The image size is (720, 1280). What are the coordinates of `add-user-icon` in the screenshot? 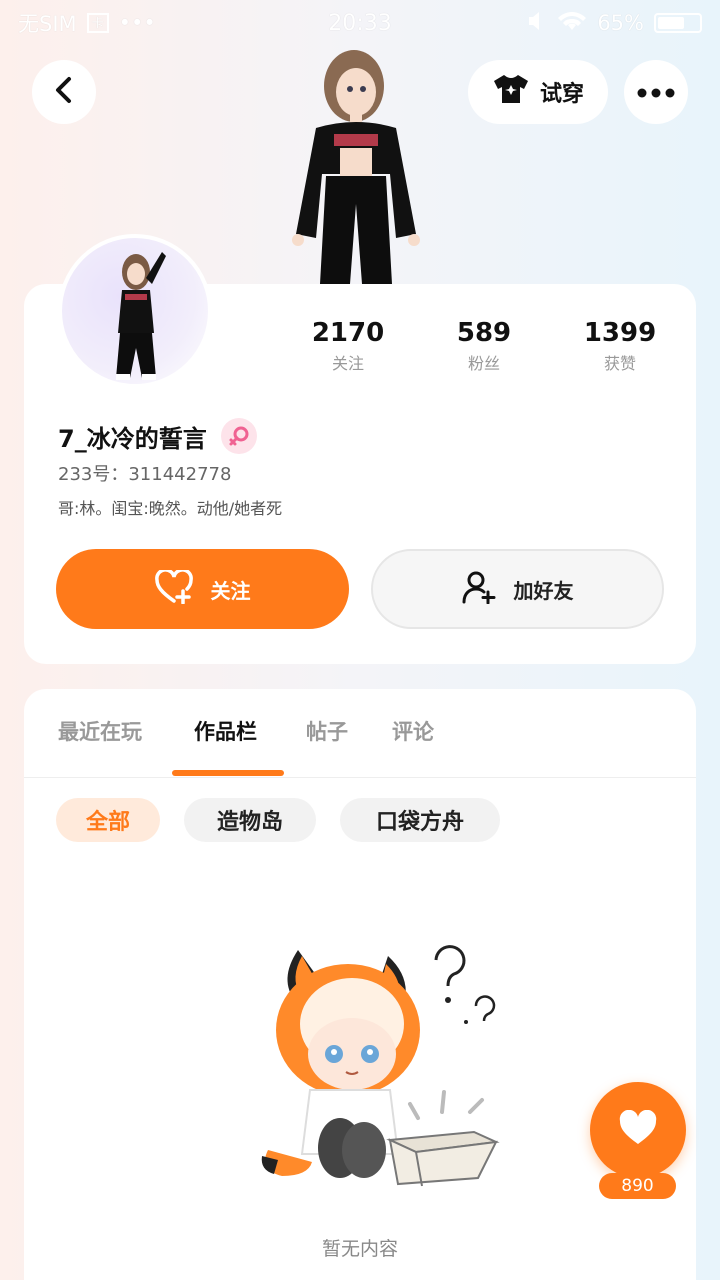 It's located at (479, 589).